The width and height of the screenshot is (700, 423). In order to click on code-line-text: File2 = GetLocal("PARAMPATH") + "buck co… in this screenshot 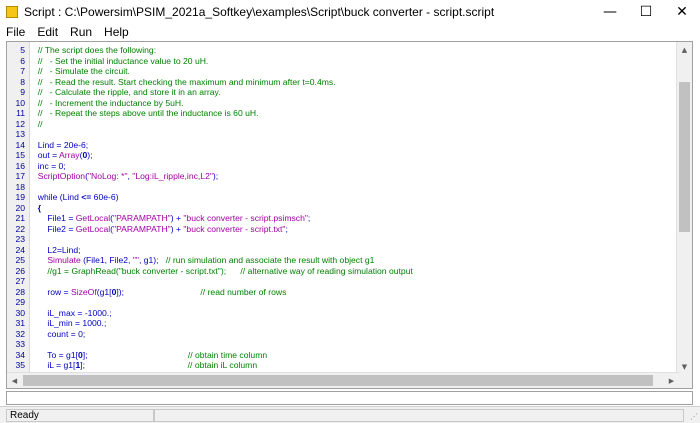, I will do `click(160, 229)`.